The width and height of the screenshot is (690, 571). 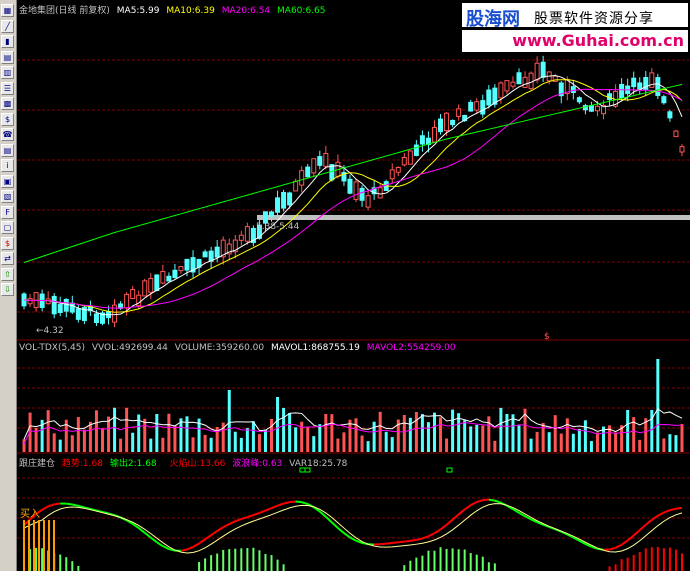 I want to click on indicator-title: 跟庄建仓, so click(x=37, y=464).